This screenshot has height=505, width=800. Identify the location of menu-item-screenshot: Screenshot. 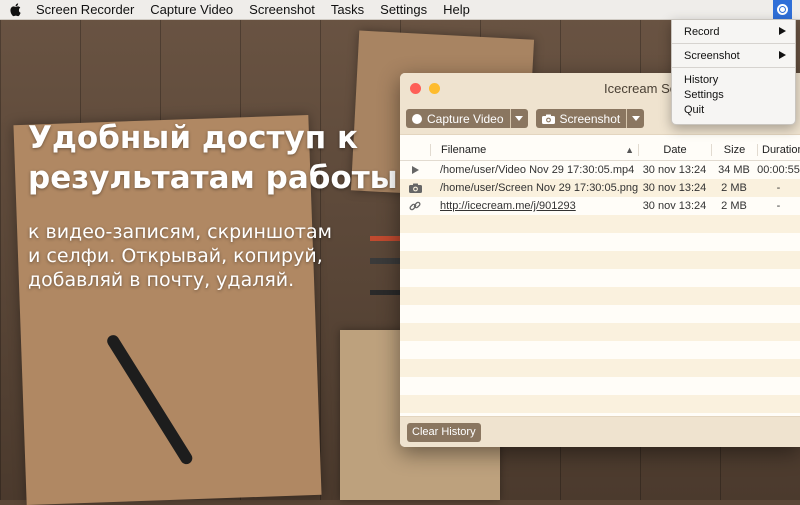
(733, 55).